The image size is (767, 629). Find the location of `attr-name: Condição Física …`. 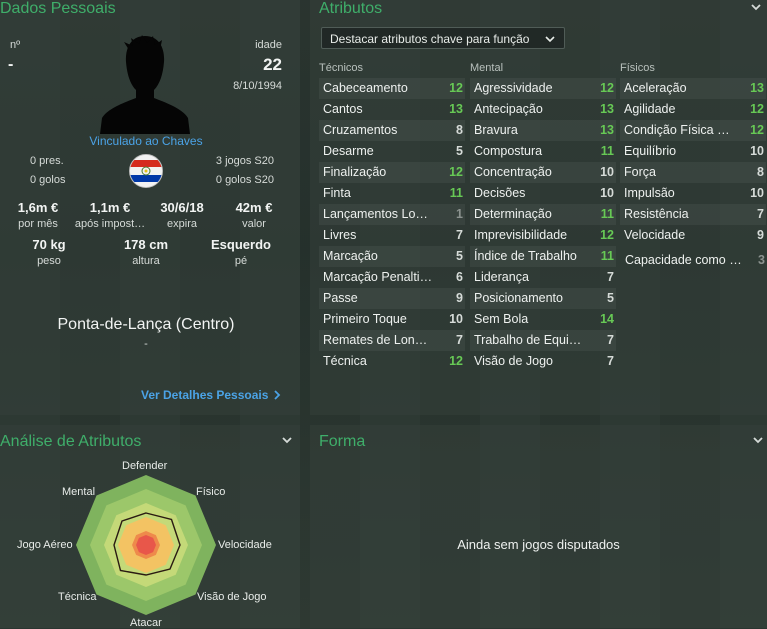

attr-name: Condição Física … is located at coordinates (677, 130).